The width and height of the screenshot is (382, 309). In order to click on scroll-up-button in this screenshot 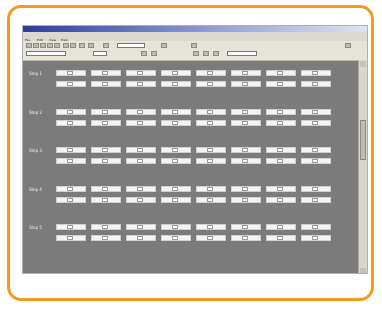, I will do `click(363, 64)`.